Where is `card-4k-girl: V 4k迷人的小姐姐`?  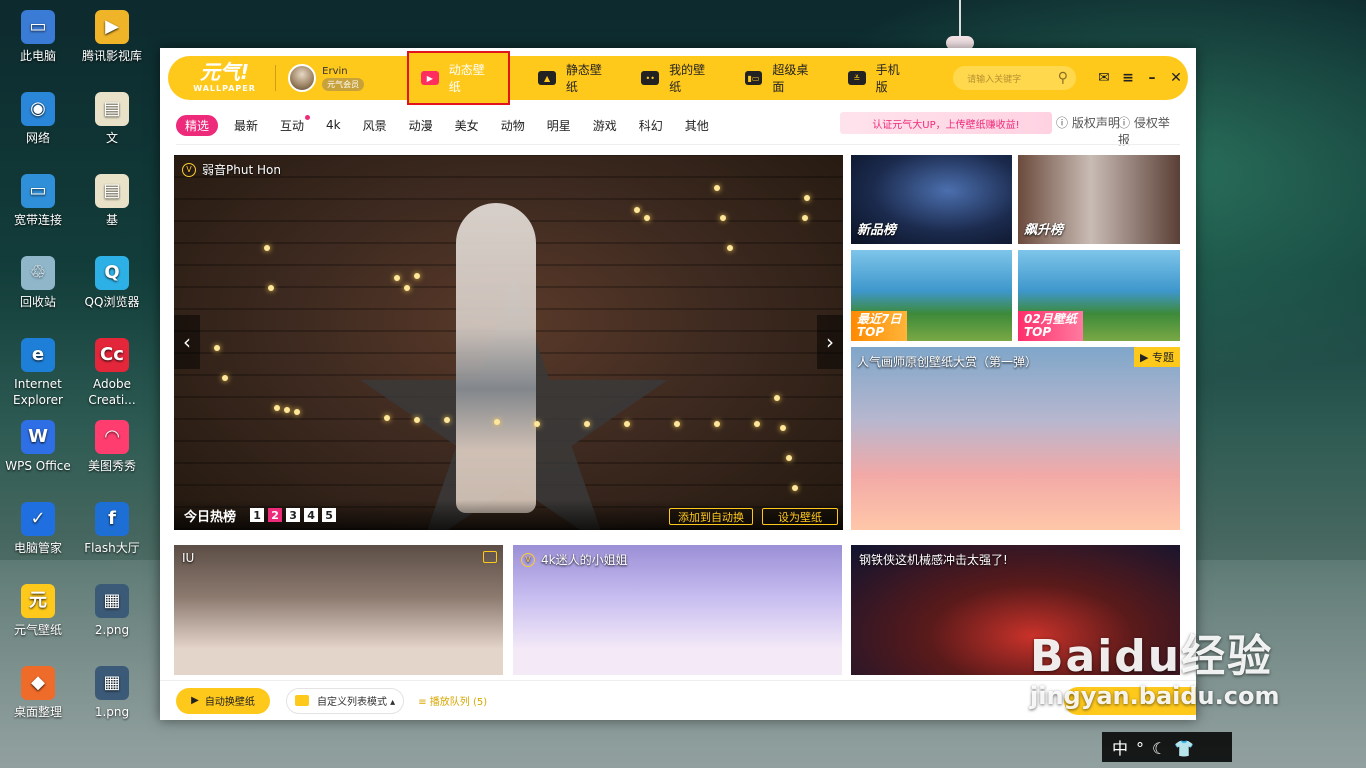 card-4k-girl: V 4k迷人的小姐姐 is located at coordinates (677, 610).